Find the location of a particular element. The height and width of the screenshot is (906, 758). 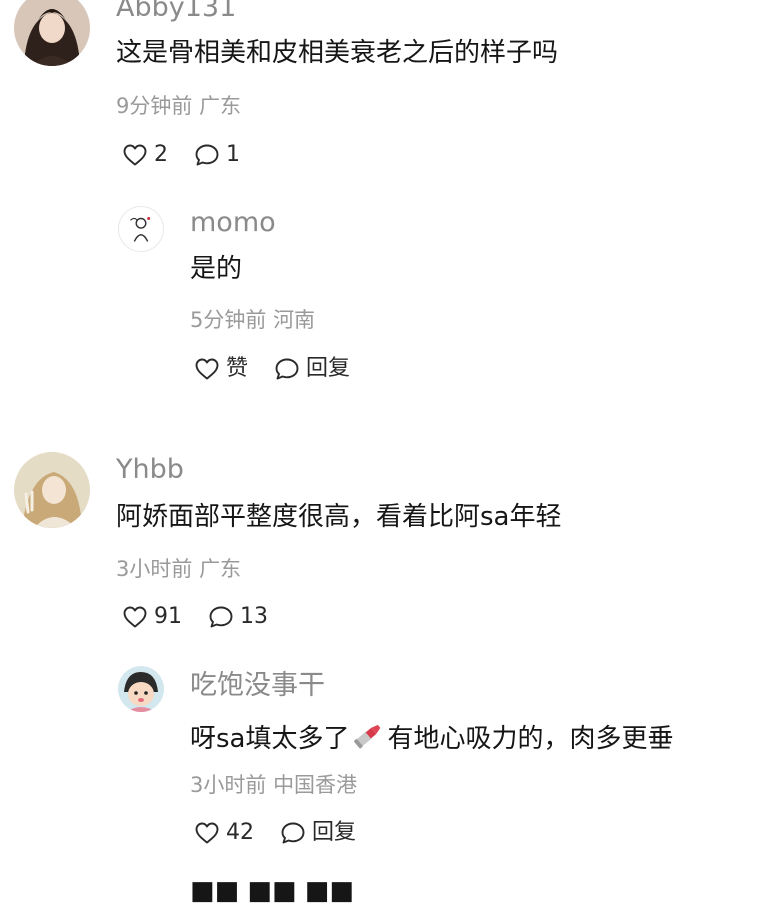

username: Yhbb is located at coordinates (150, 469).